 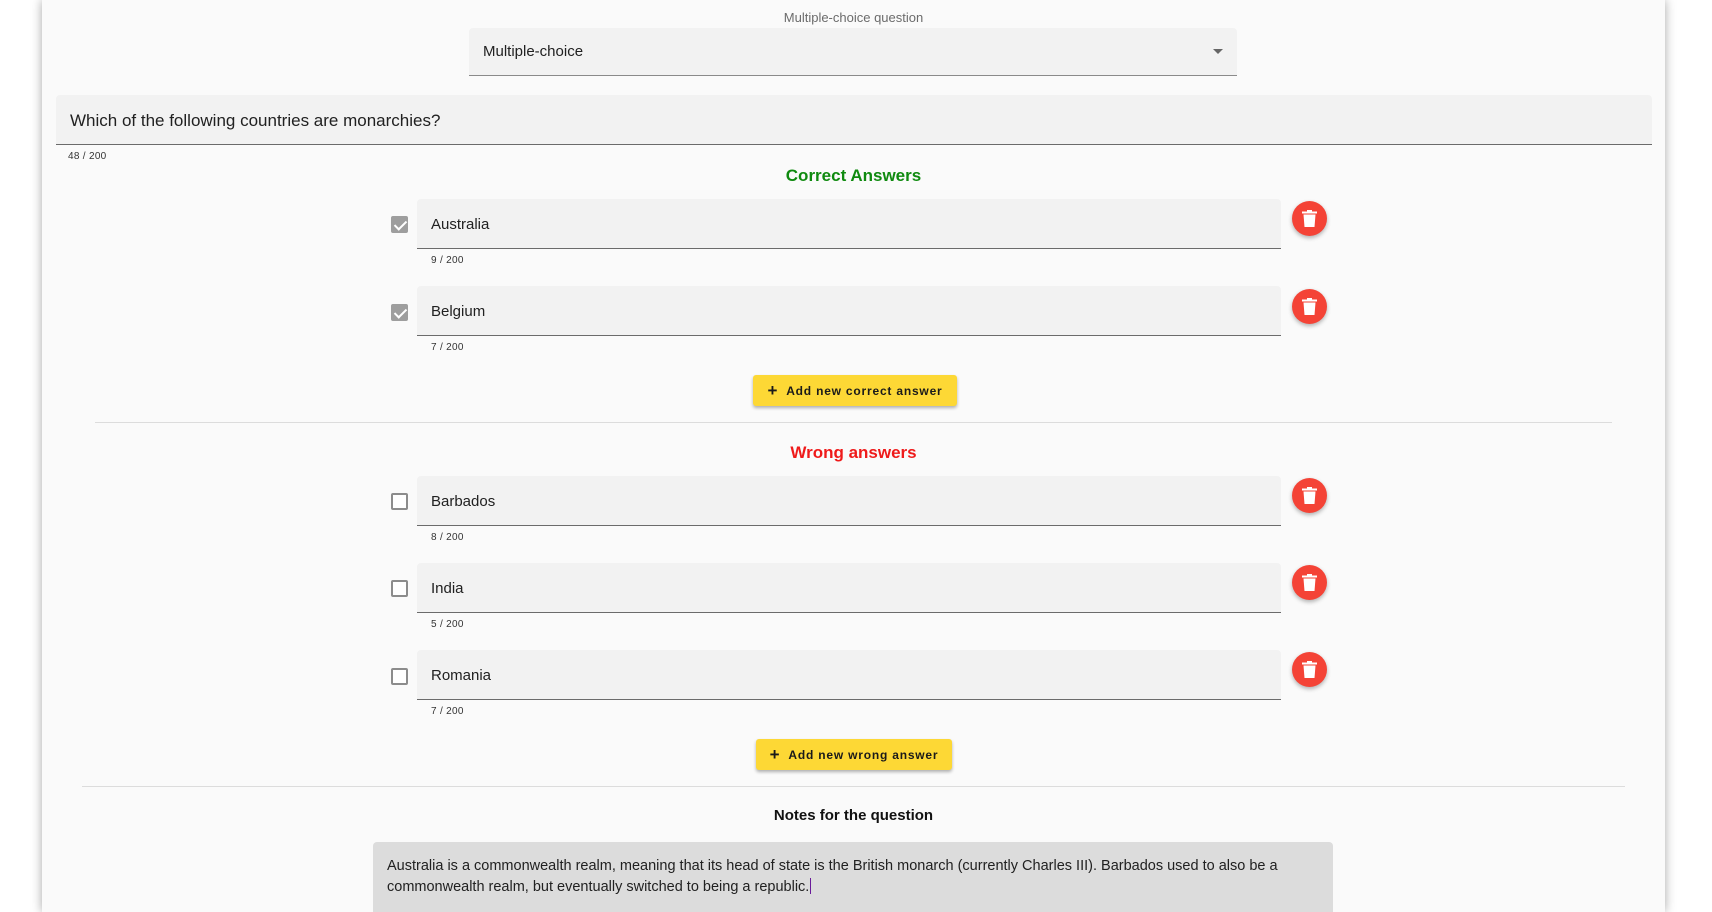 I want to click on question-type-label: Multiple-choice question, so click(x=853, y=17).